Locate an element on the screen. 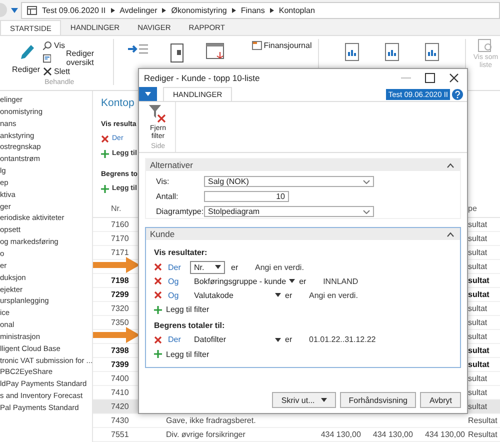  filter-field: Bokføringsgruppe - kunde is located at coordinates (240, 281).